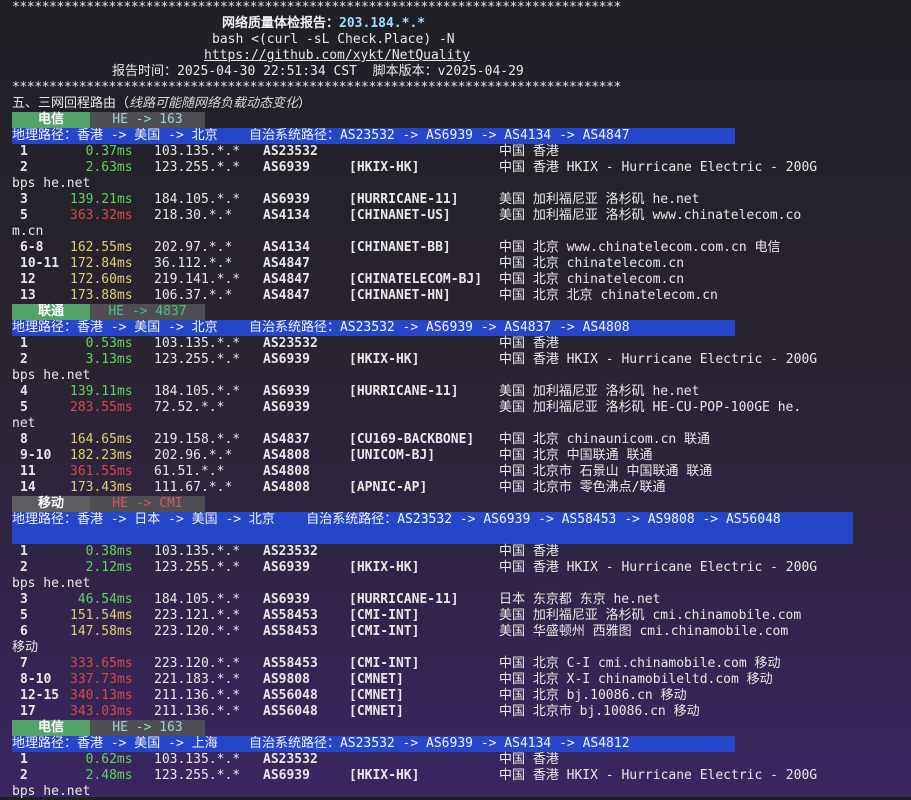  What do you see at coordinates (109, 759) in the screenshot?
I see `hop-latency: 0.62ms` at bounding box center [109, 759].